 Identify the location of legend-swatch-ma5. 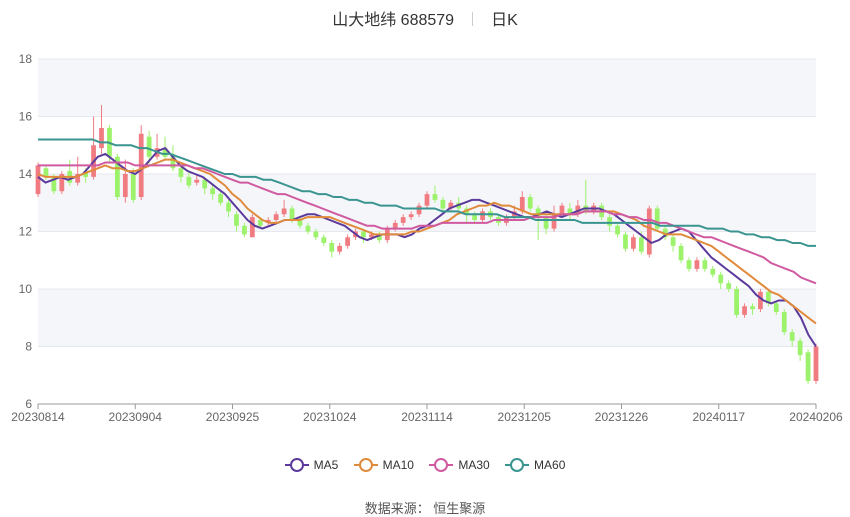
(296, 465).